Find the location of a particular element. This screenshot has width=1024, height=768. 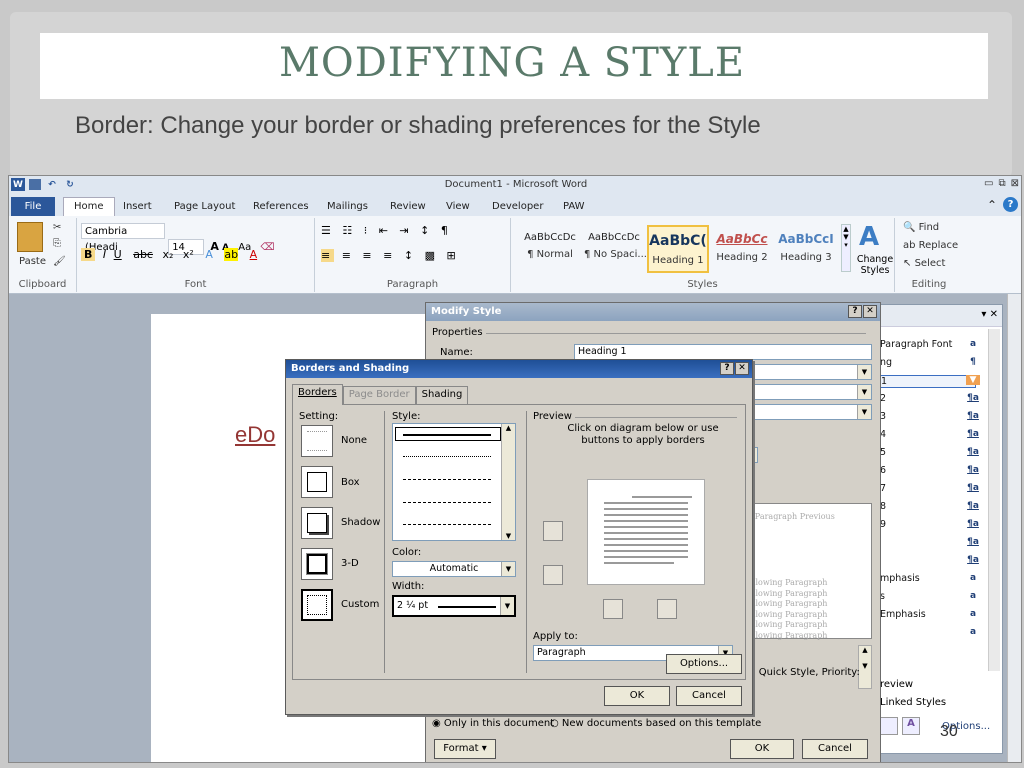

tab-references: References is located at coordinates (281, 206).